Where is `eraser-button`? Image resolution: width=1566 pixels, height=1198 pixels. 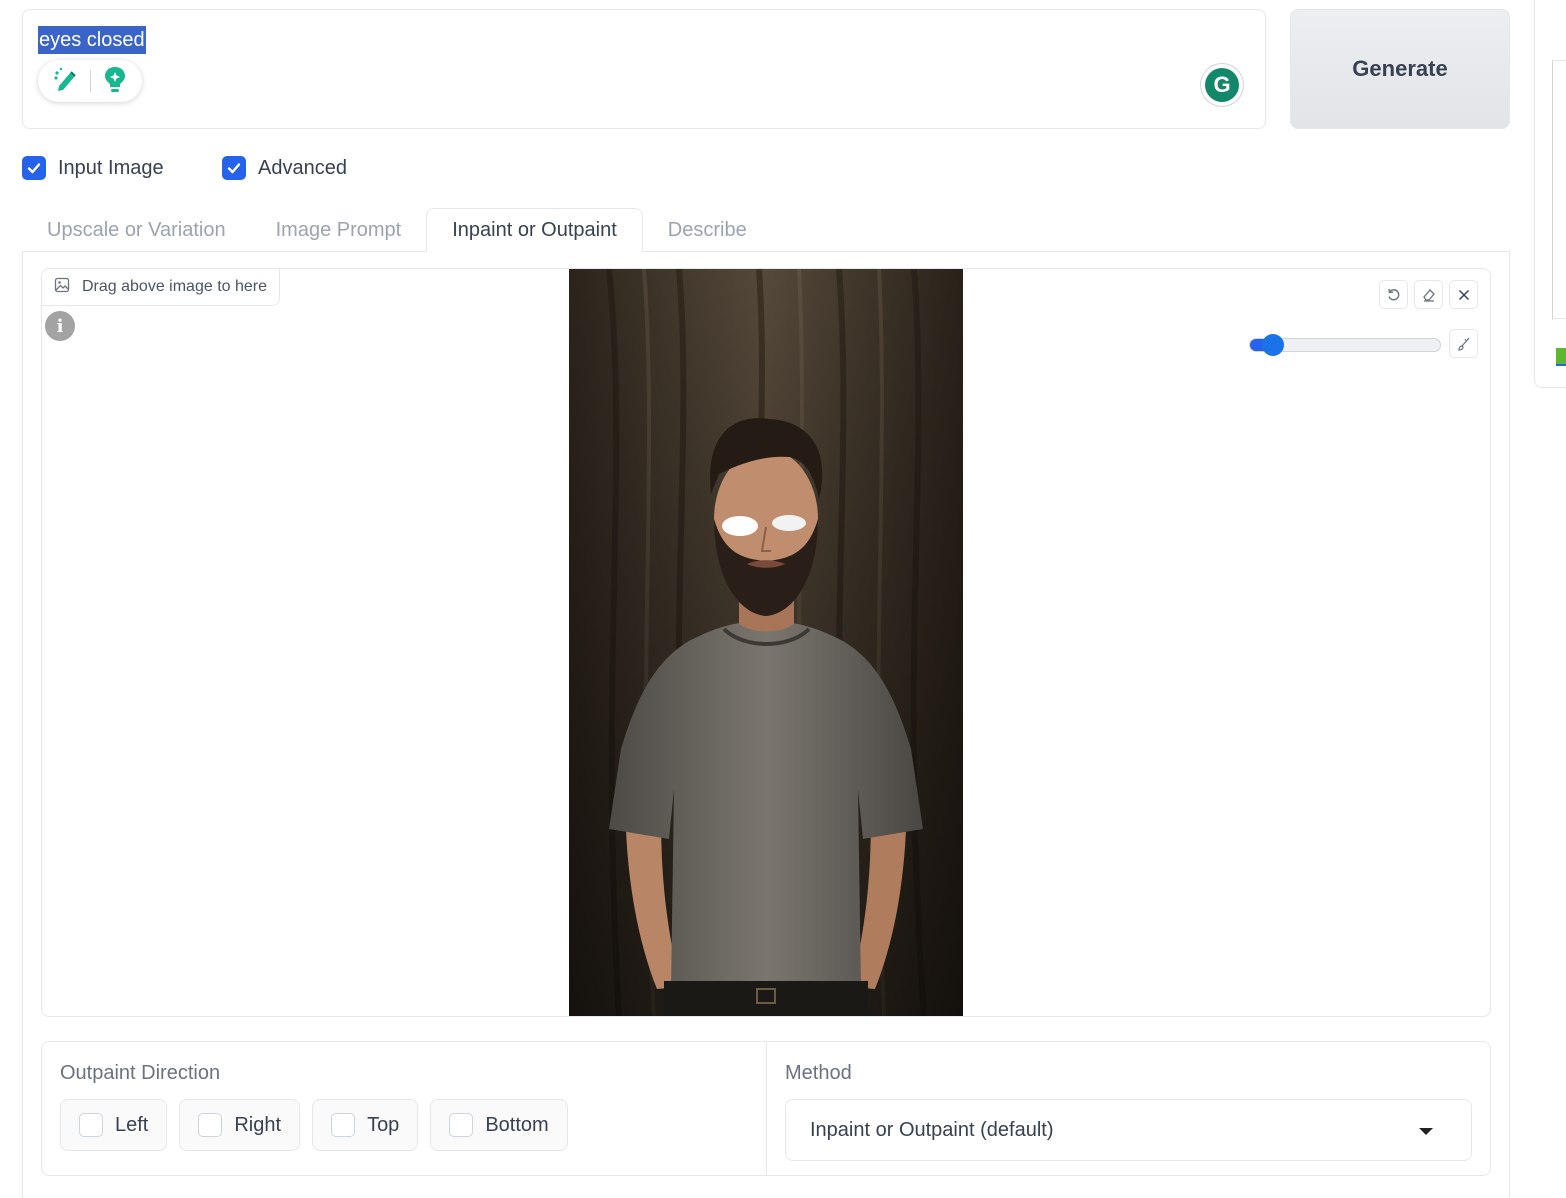
eraser-button is located at coordinates (1428, 294).